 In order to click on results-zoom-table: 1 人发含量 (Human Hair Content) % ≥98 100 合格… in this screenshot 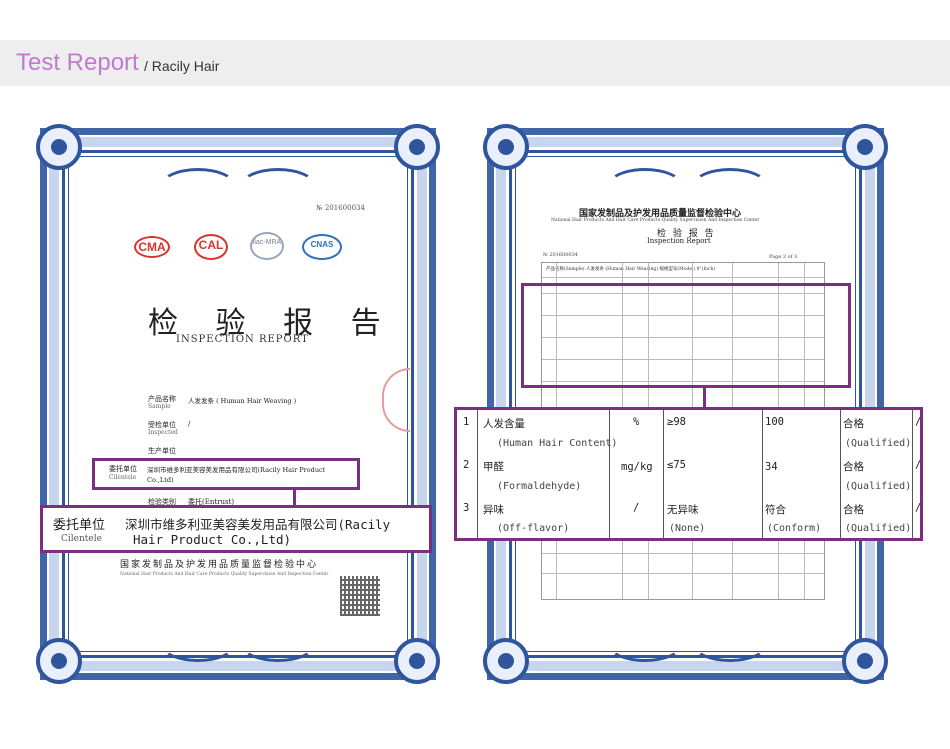, I will do `click(688, 474)`.